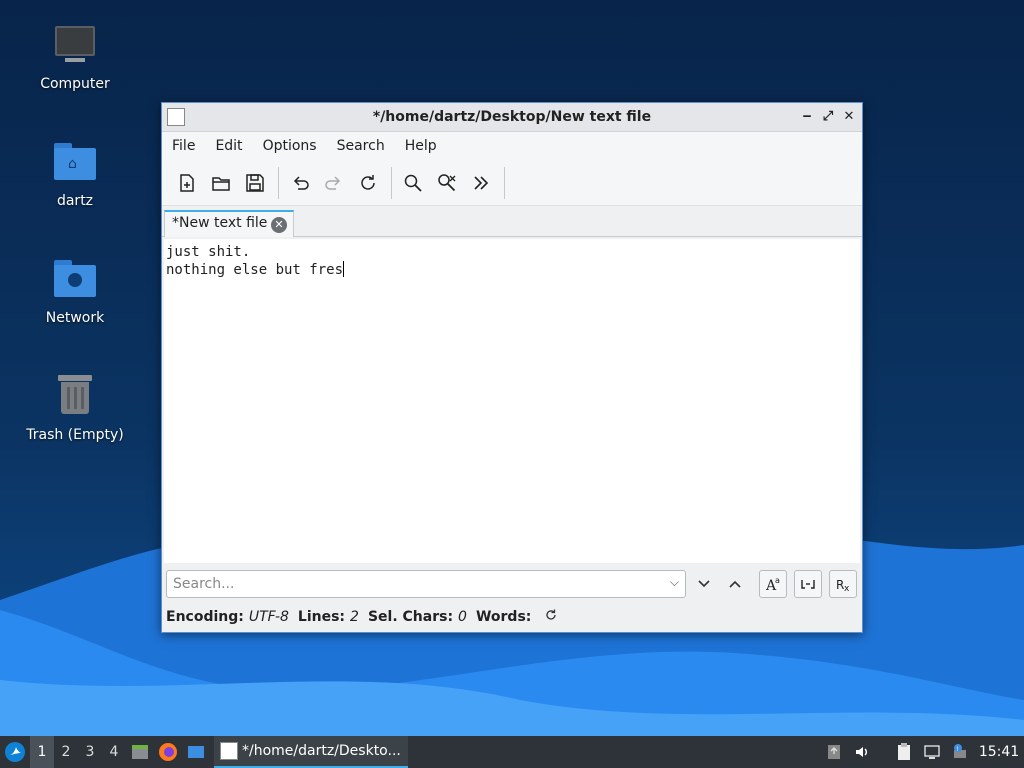 The height and width of the screenshot is (768, 1024). Describe the element at coordinates (410, 617) in the screenshot. I see `sel-chars-label: Sel. Chars:` at that location.